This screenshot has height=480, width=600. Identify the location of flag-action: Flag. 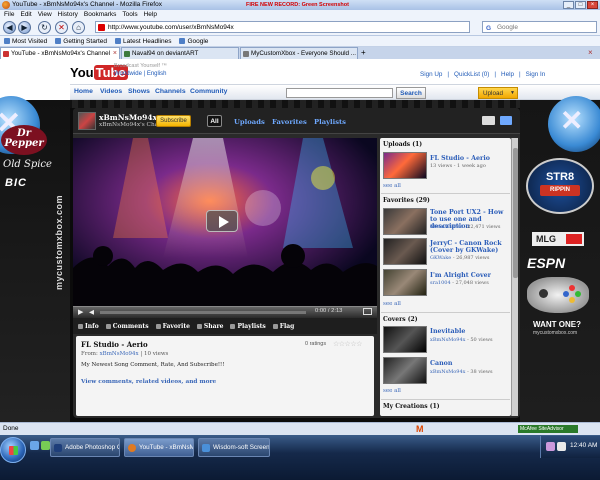
(283, 326).